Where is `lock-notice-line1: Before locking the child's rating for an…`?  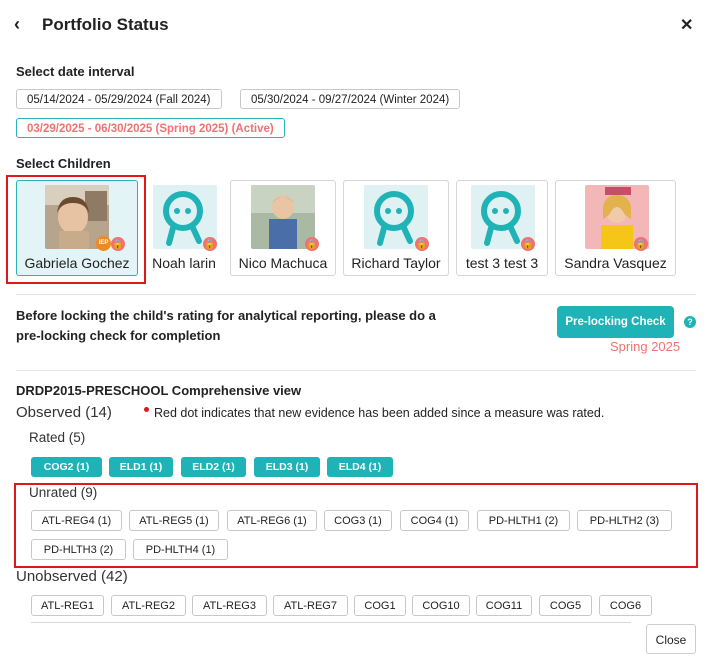 lock-notice-line1: Before locking the child's rating for an… is located at coordinates (226, 315).